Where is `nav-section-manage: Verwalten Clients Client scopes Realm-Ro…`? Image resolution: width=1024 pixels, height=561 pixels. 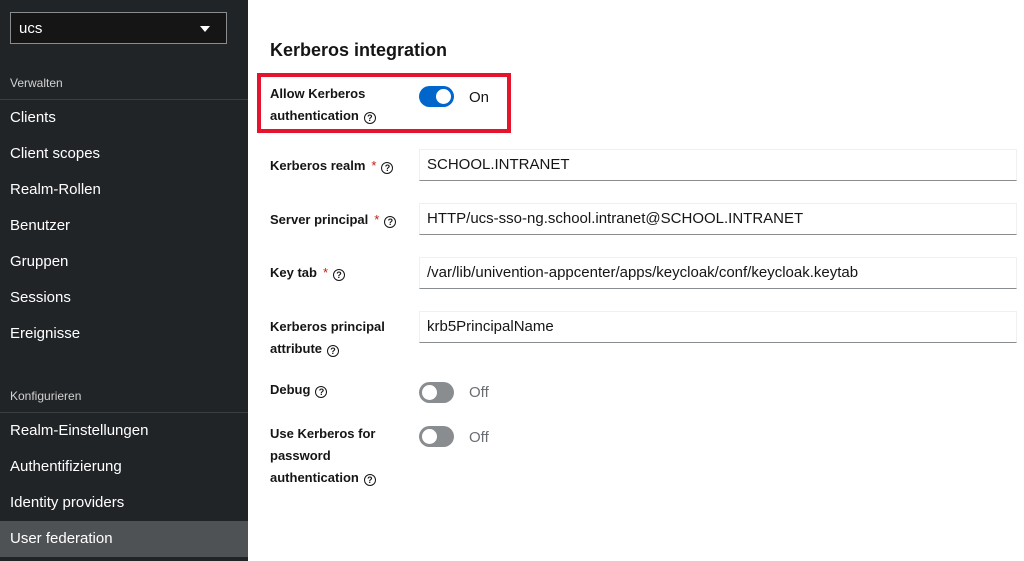
nav-section-manage: Verwalten Clients Client scopes Realm-Ro… is located at coordinates (124, 209).